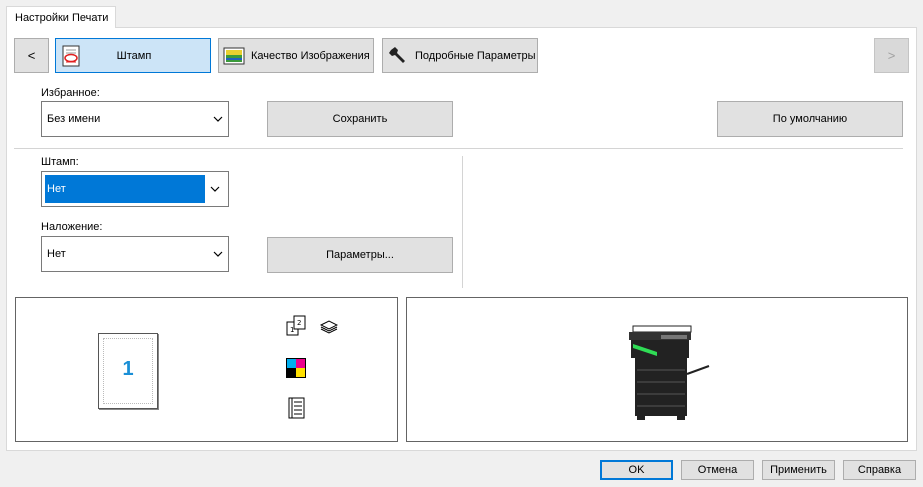  I want to click on overlay-value: Нет, so click(56, 254).